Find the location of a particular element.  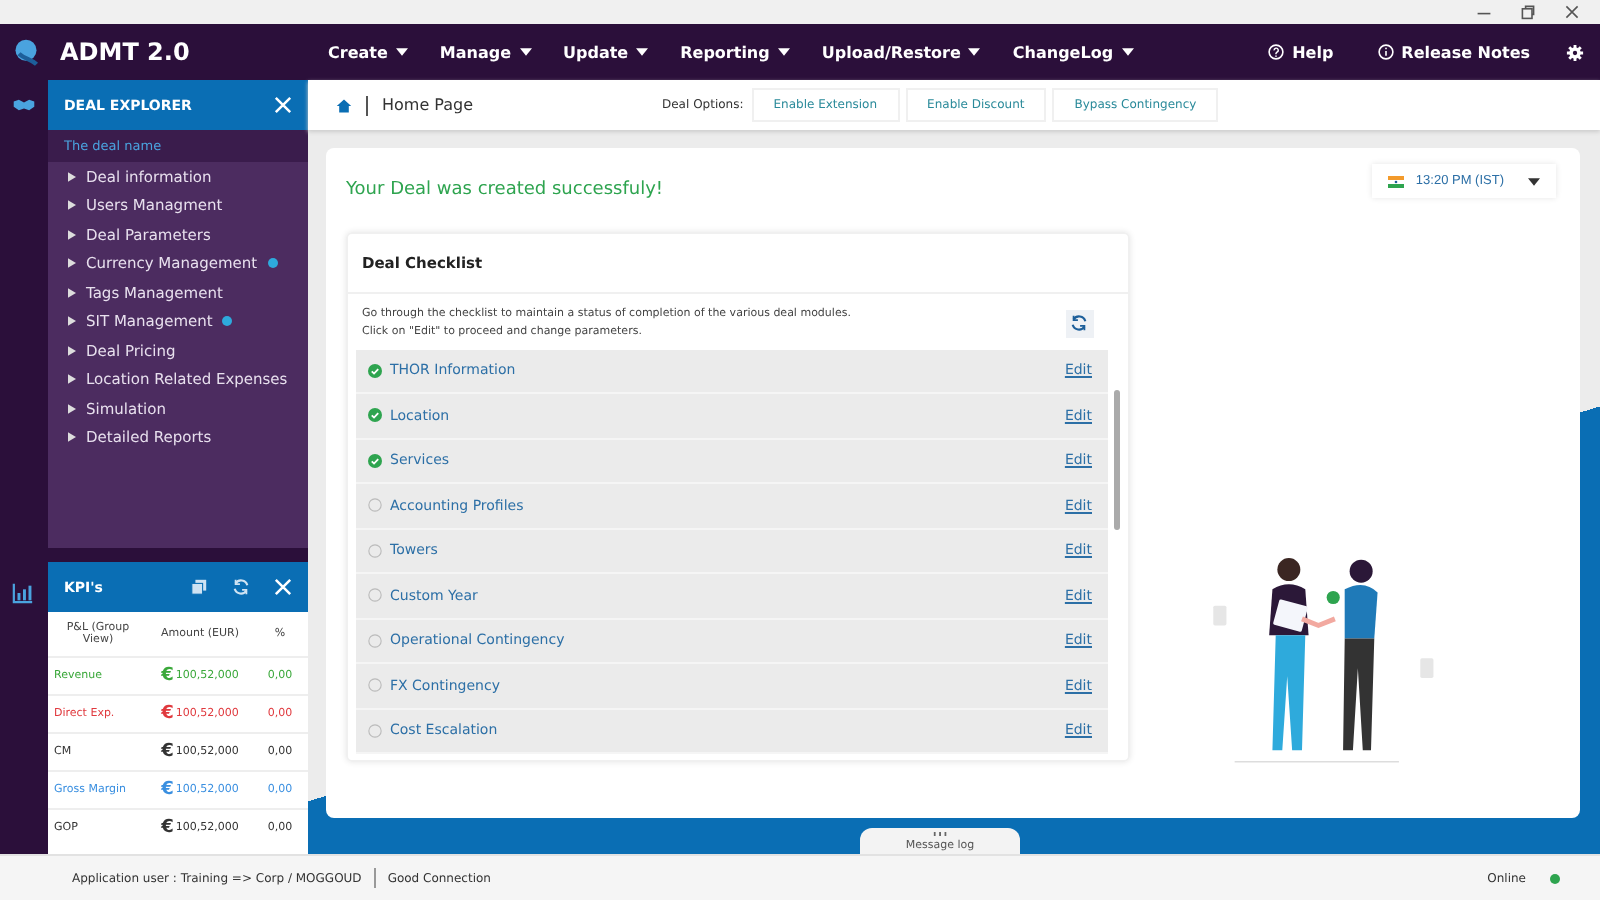

copy-icon is located at coordinates (199, 587).